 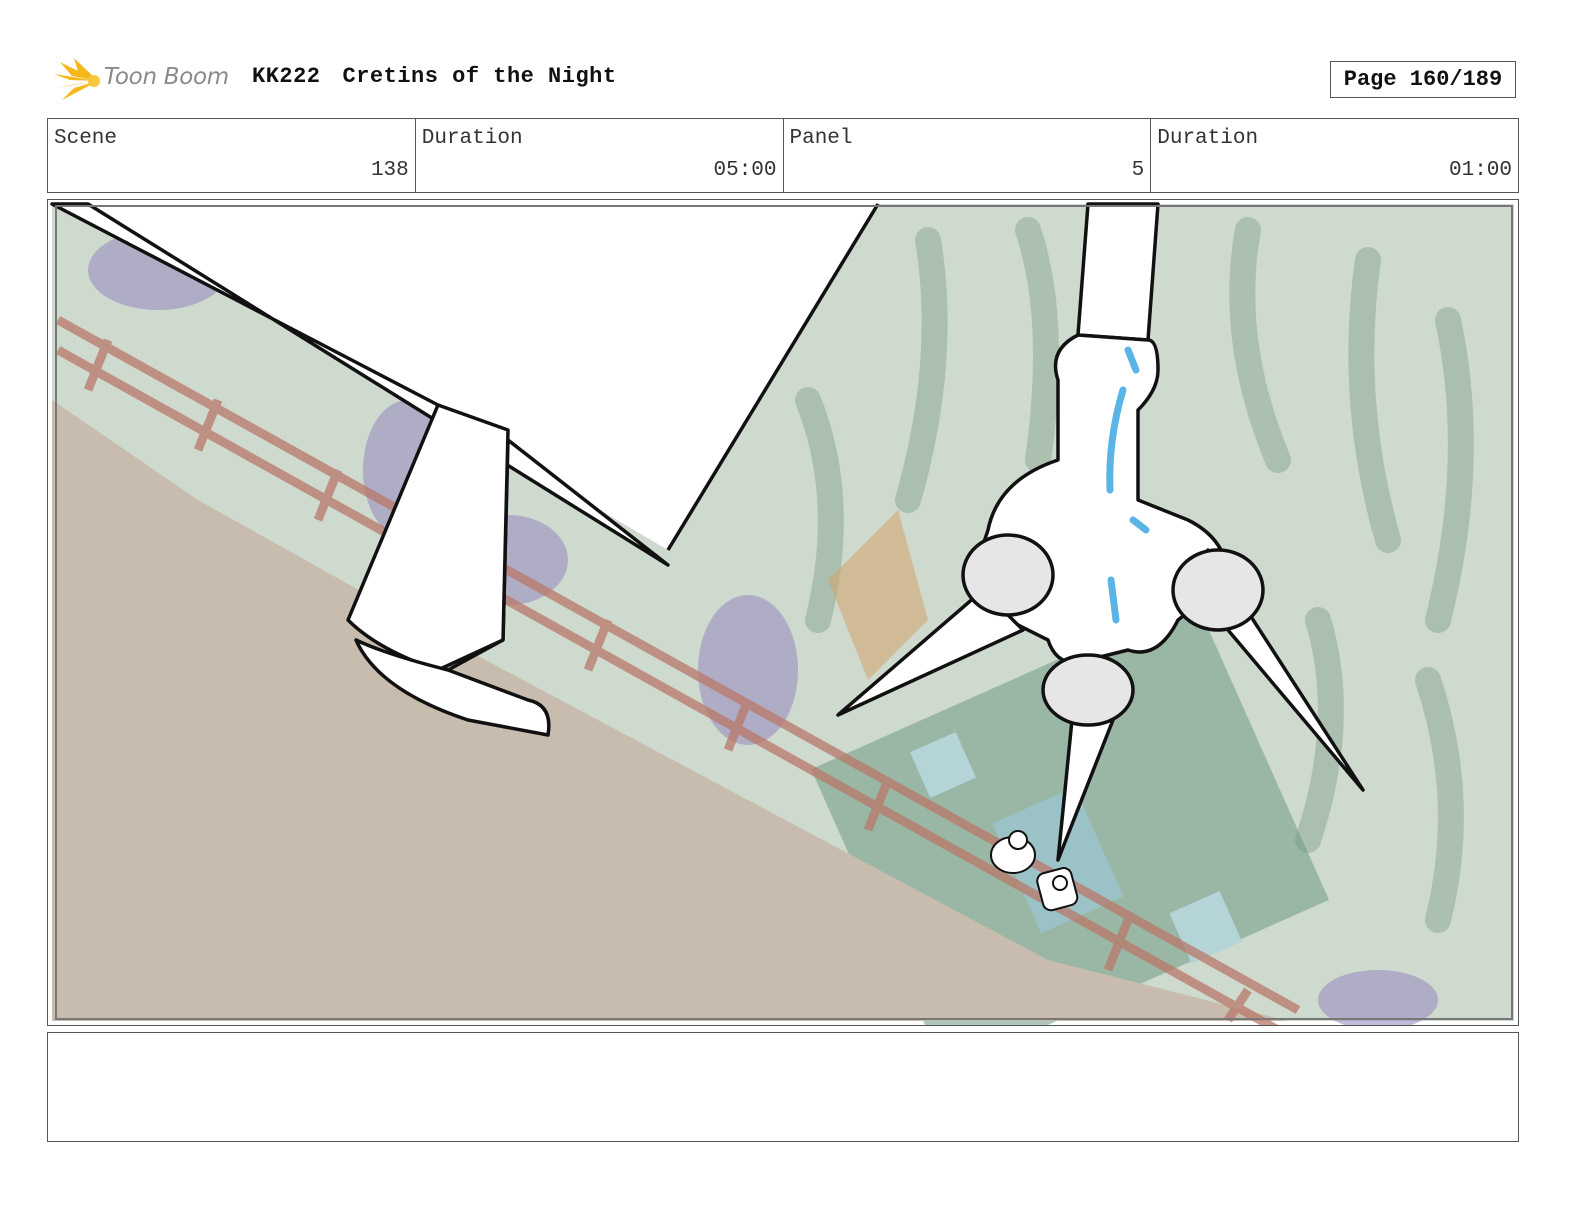 What do you see at coordinates (1208, 138) in the screenshot?
I see `panel-duration-label: Duration` at bounding box center [1208, 138].